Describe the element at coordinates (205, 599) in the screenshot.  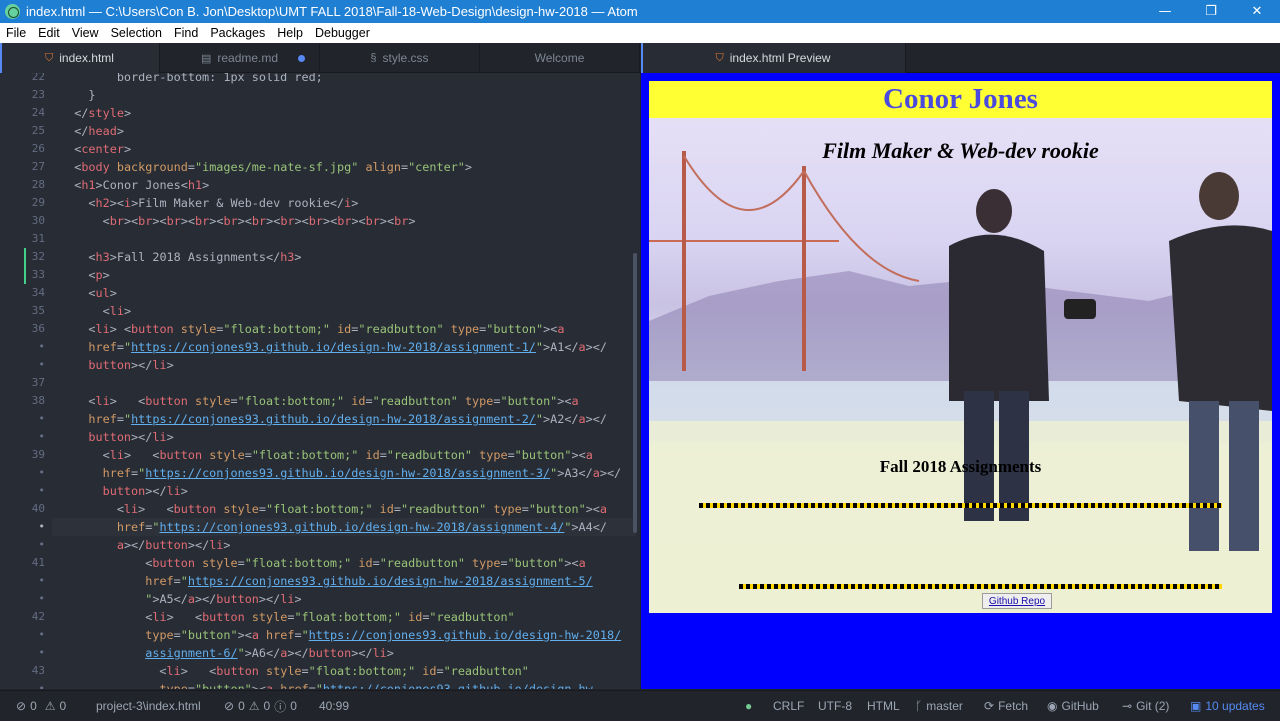
I see `code-token: ></` at that location.